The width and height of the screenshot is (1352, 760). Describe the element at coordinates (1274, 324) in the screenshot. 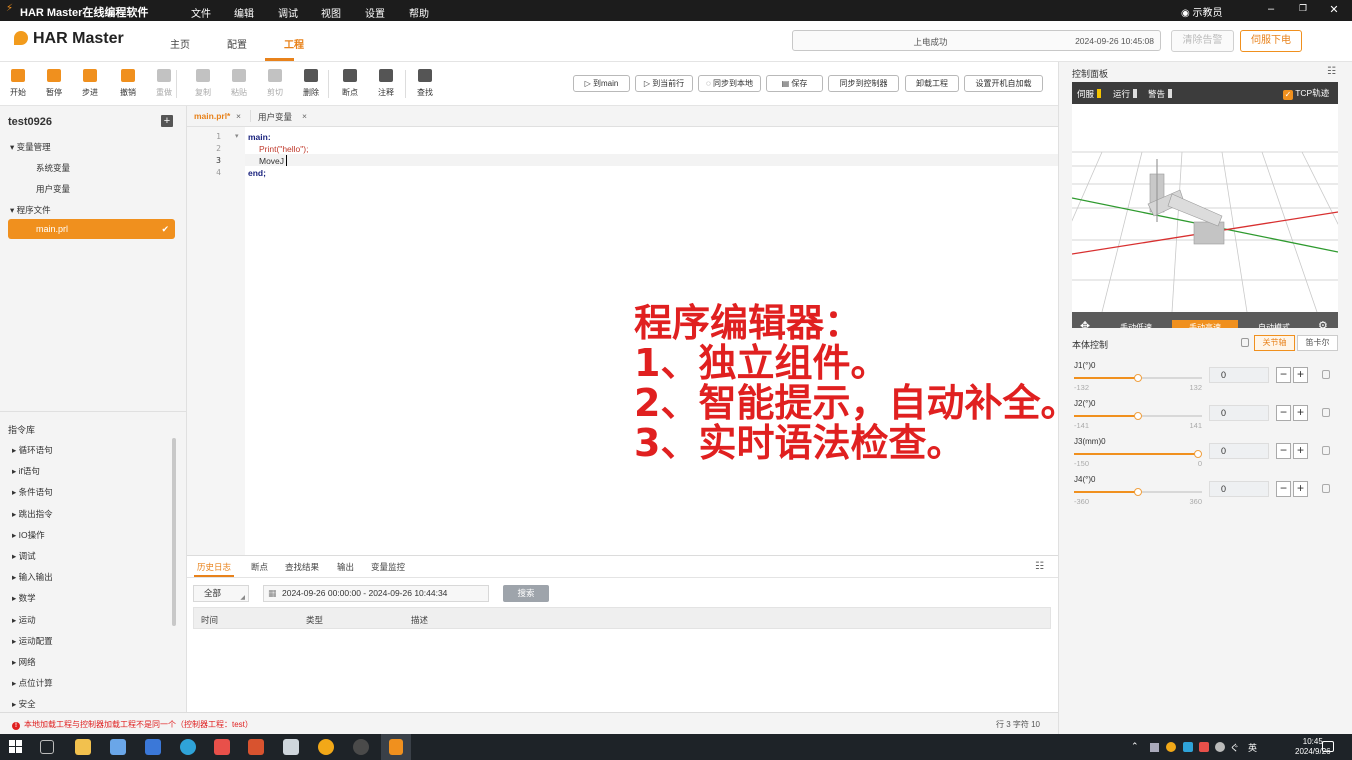

I see `mode-auto: 自动模式` at that location.